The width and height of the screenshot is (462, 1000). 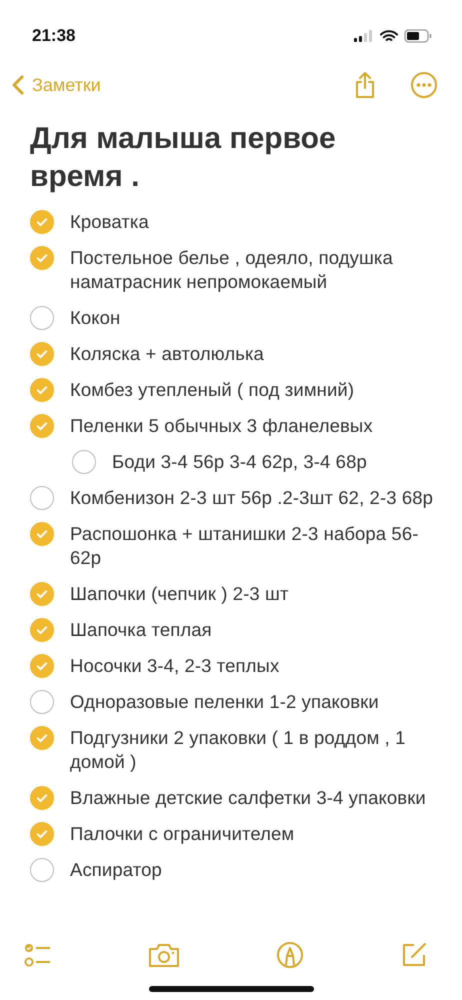 What do you see at coordinates (224, 702) in the screenshot?
I see `checklist-item-text: Одноразовые пеленки 1-2 упаковки` at bounding box center [224, 702].